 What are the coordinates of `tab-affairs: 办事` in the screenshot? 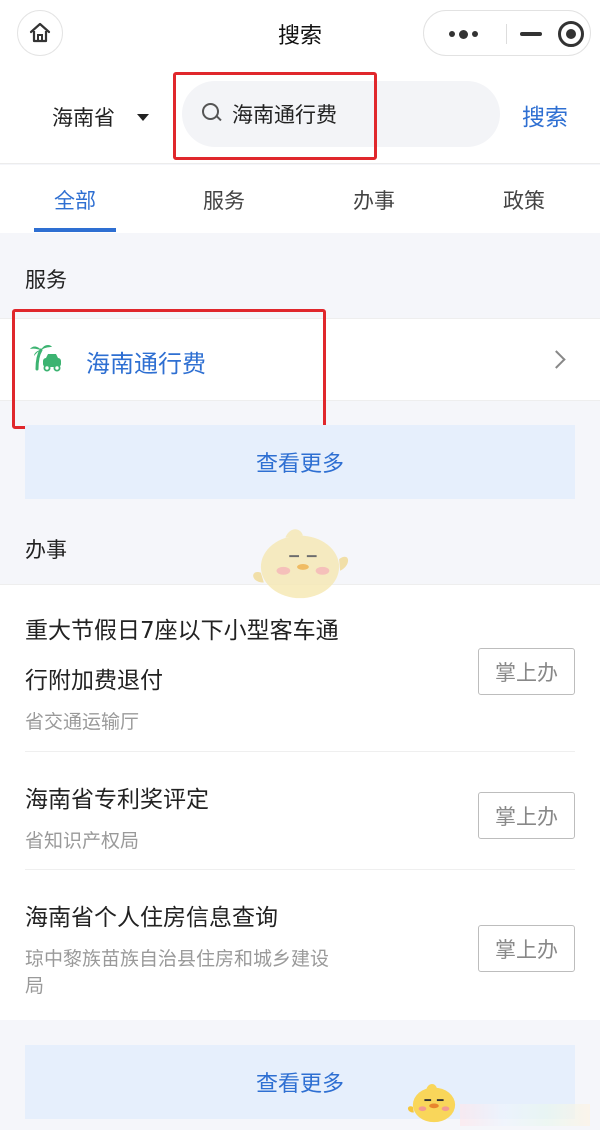 It's located at (374, 200).